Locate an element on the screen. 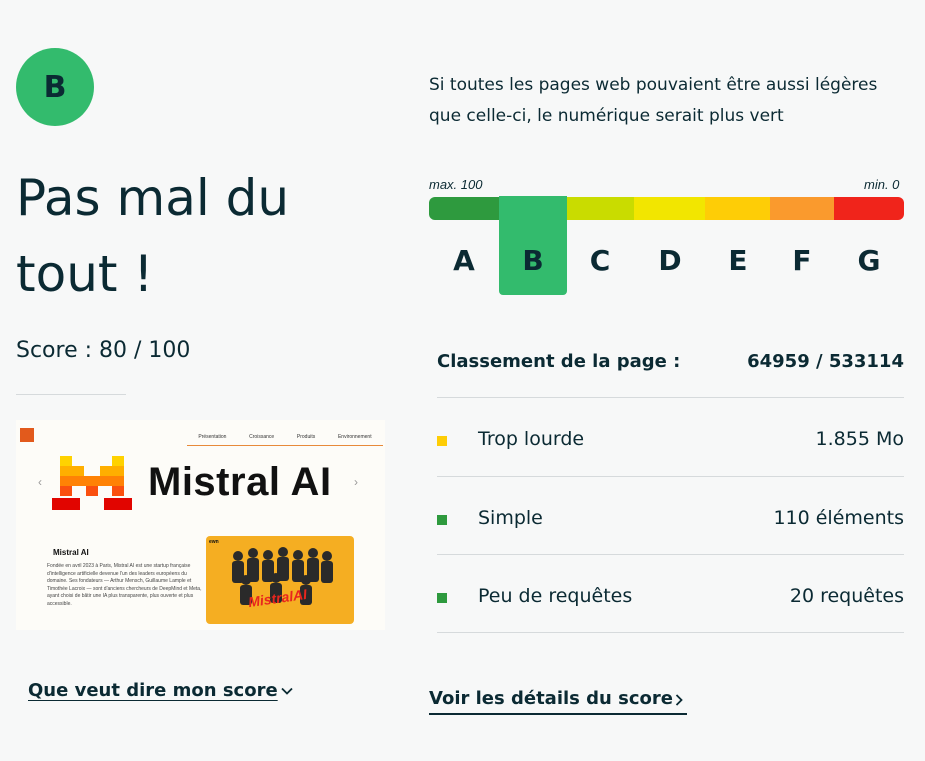 This screenshot has height=761, width=925. carousel-next-icon: › is located at coordinates (356, 482).